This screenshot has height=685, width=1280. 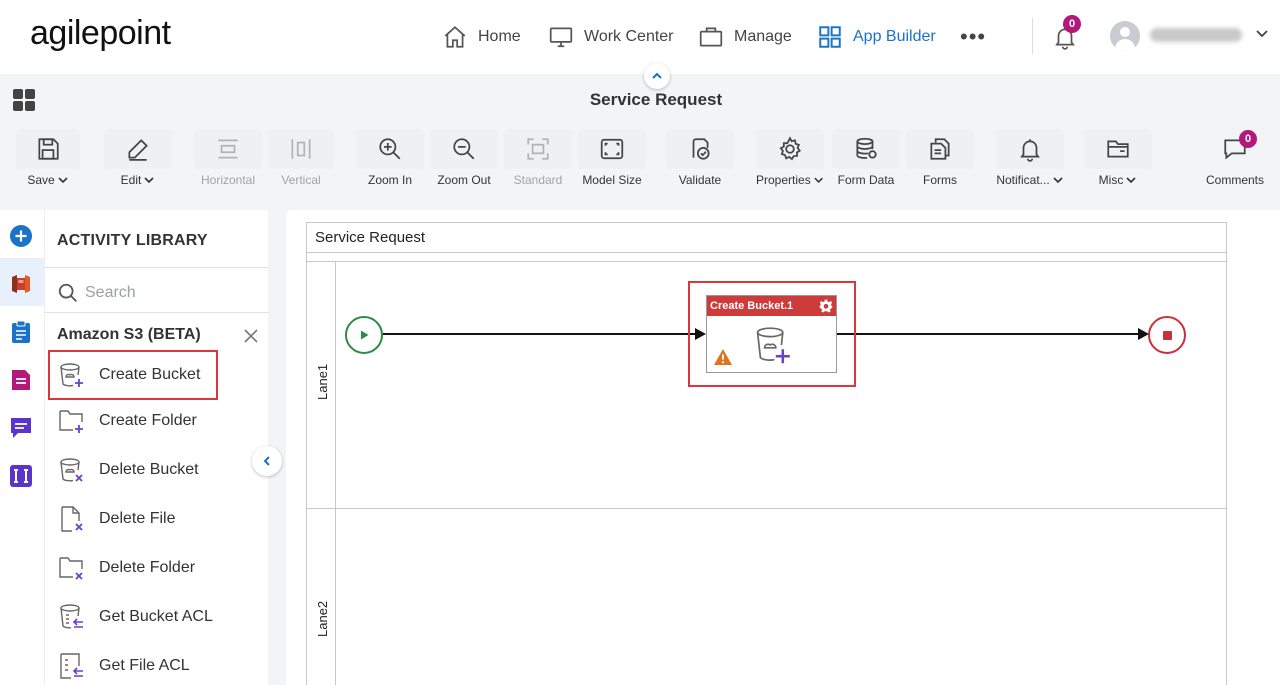 I want to click on collapse-library-button, so click(x=267, y=461).